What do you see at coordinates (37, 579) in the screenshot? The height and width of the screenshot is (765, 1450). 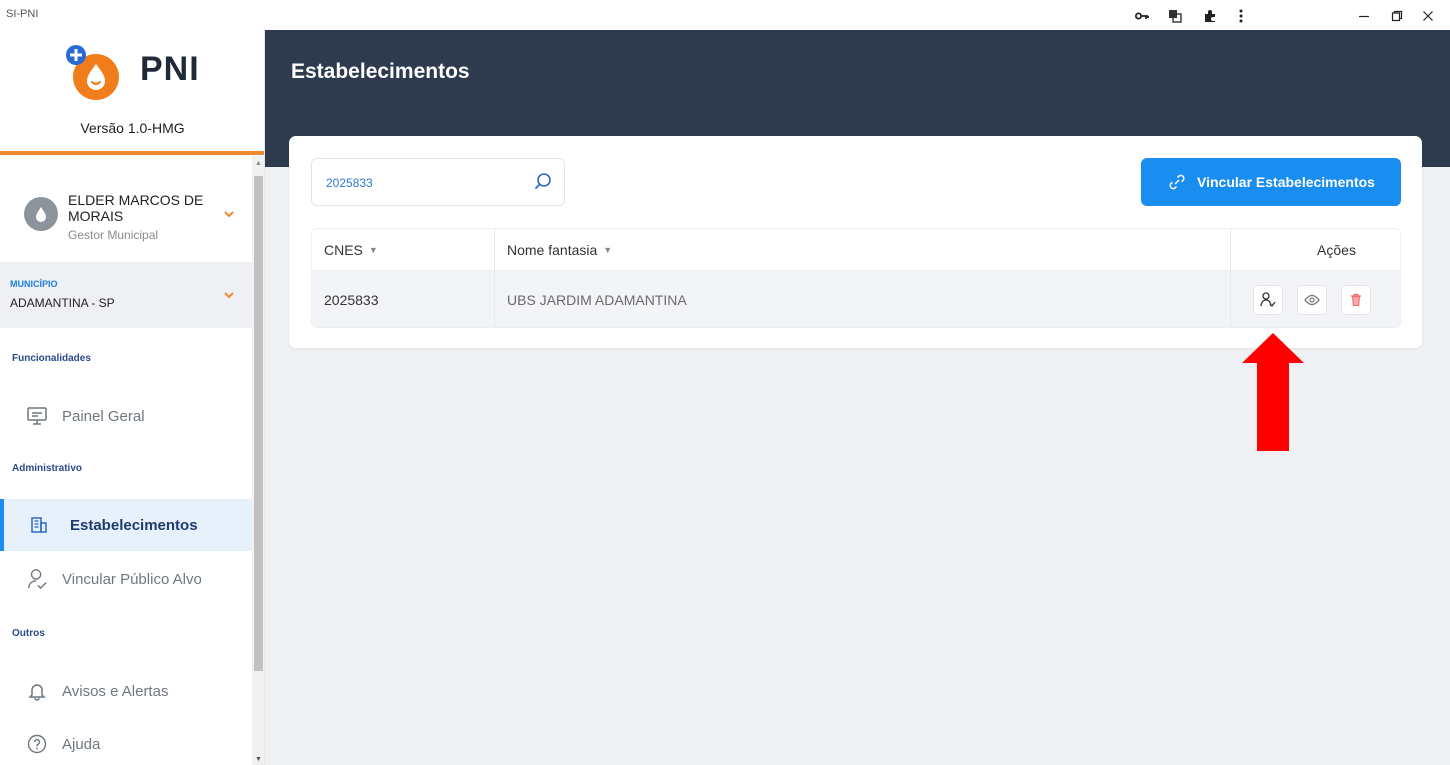 I see `user-link-icon` at bounding box center [37, 579].